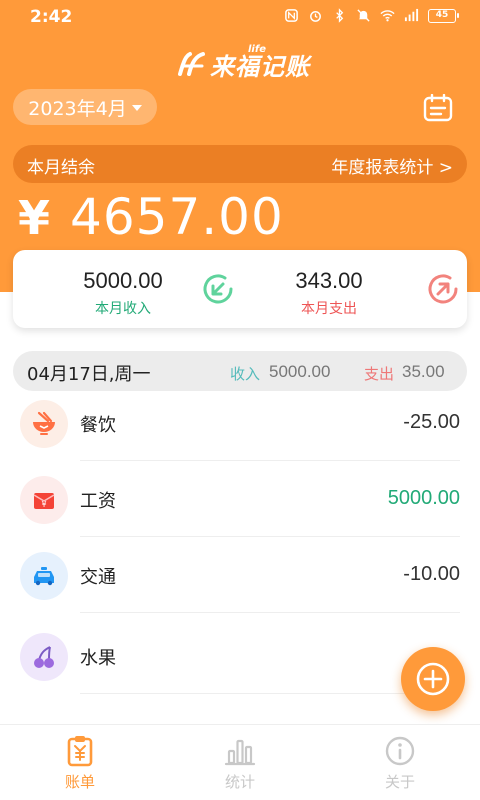 This screenshot has width=480, height=800. I want to click on transaction-row: 餐饮 -25.00, so click(240, 438).